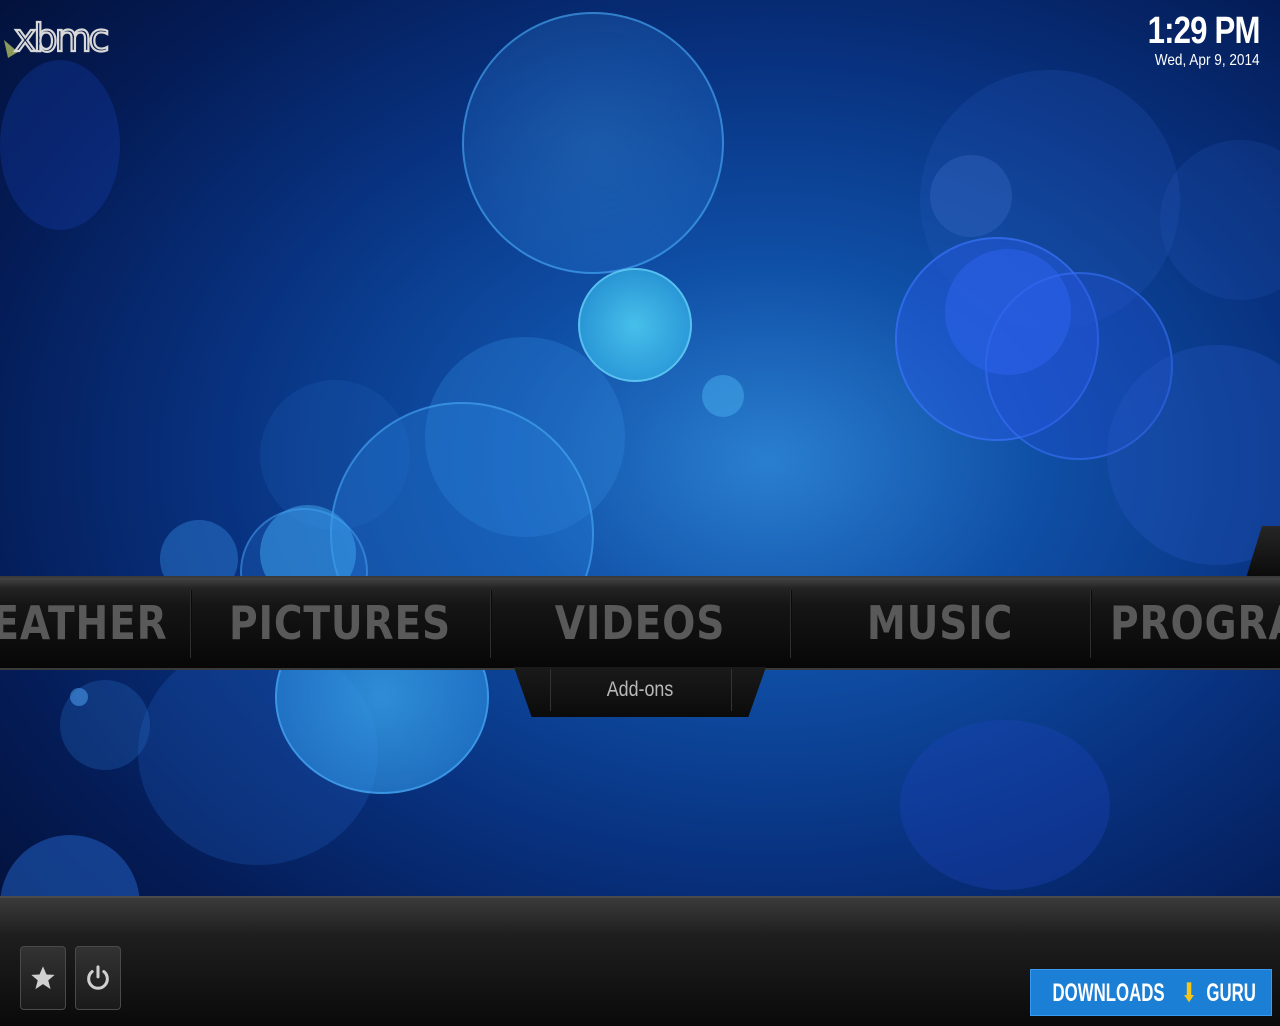 This screenshot has height=1026, width=1280. I want to click on download-arrow-icon: ⬇, so click(1189, 992).